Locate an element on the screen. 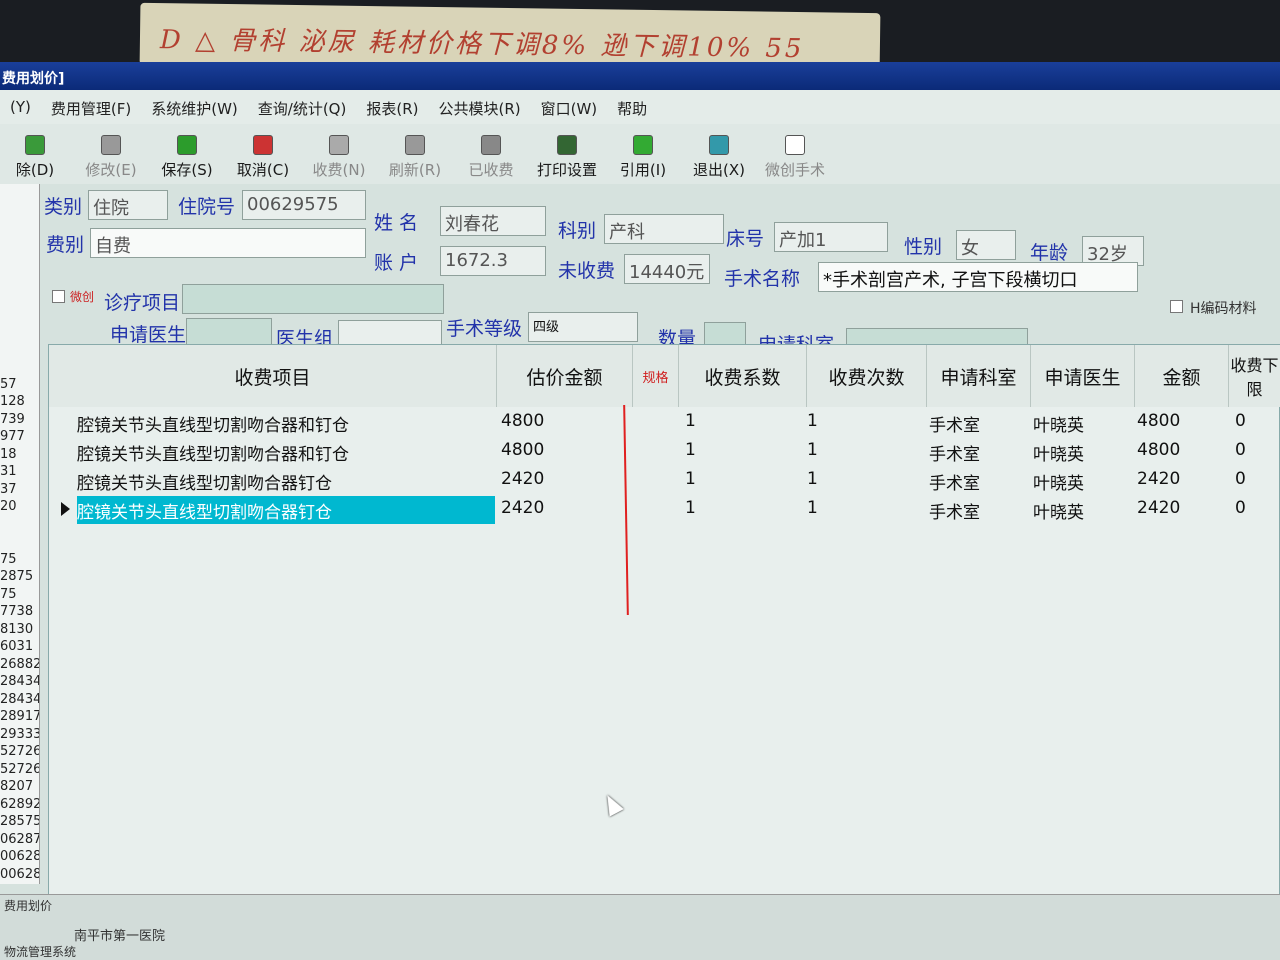 Image resolution: width=1280 pixels, height=960 pixels. surgery-name-field: *手术剖宫产术, 子宫下段横切口 is located at coordinates (978, 277).